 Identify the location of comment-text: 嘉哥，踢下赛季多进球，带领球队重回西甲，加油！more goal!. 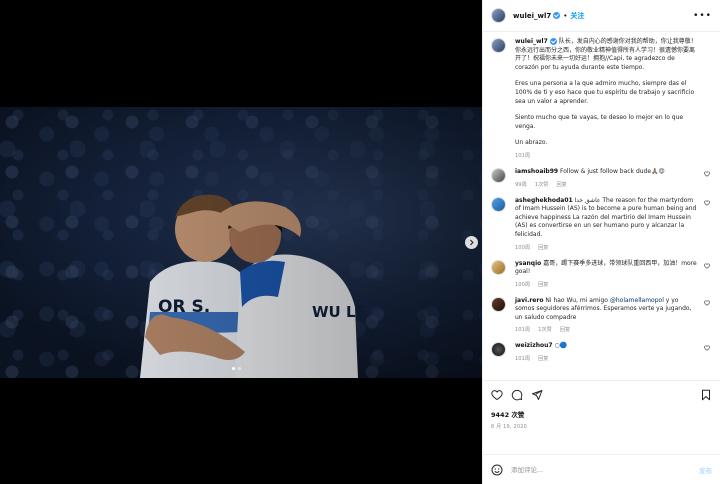
(606, 267).